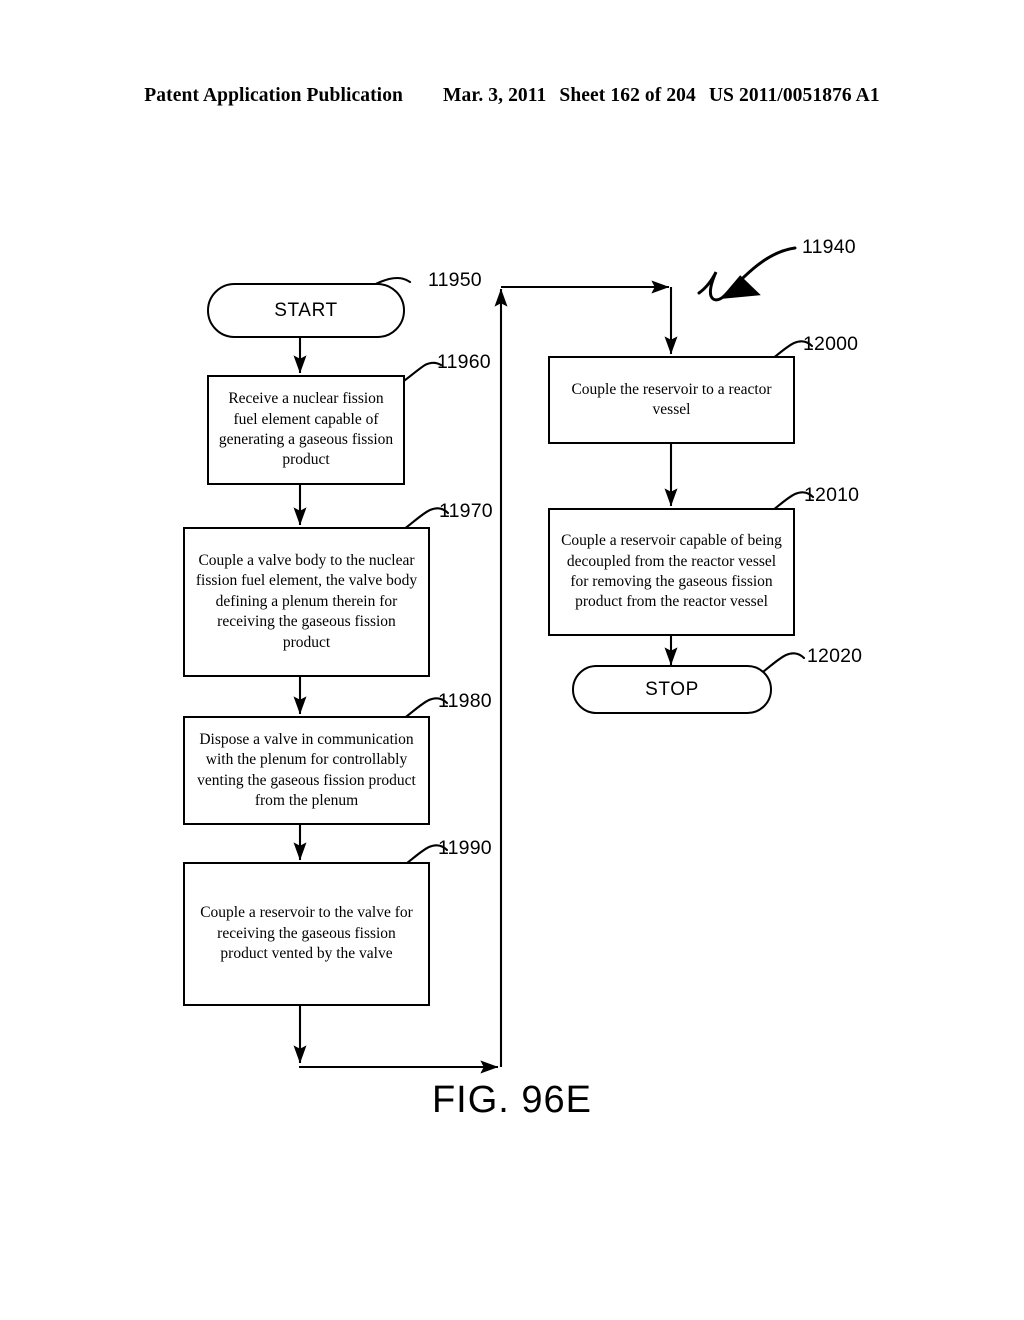 This screenshot has height=1320, width=1024. I want to click on figure-caption: FIG. 96E, so click(512, 1100).